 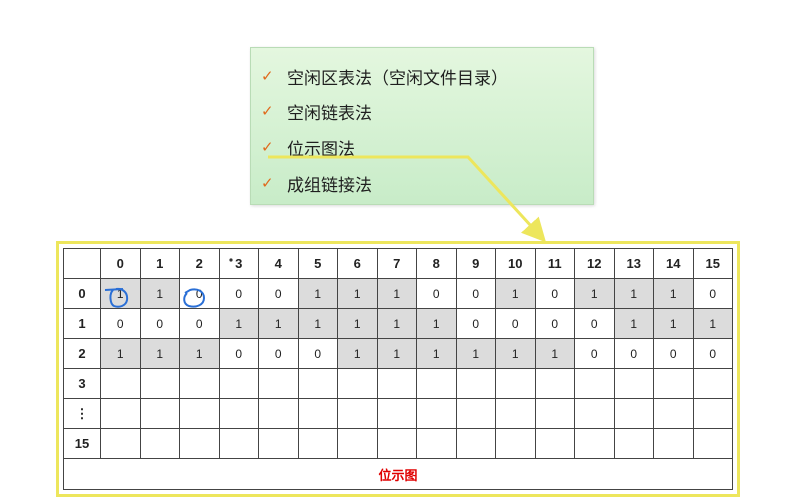 I want to click on column-header: 6, so click(x=357, y=263).